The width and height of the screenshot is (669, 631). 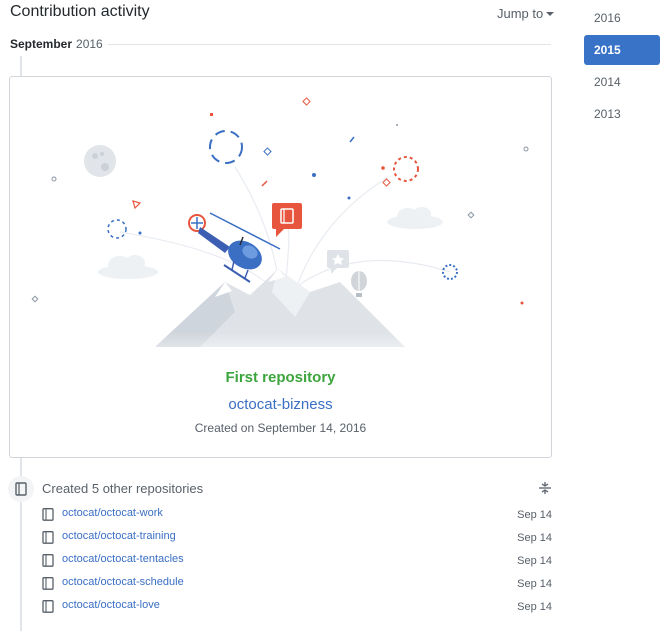 What do you see at coordinates (119, 536) in the screenshot?
I see `repo-link: octocat/octocat-training` at bounding box center [119, 536].